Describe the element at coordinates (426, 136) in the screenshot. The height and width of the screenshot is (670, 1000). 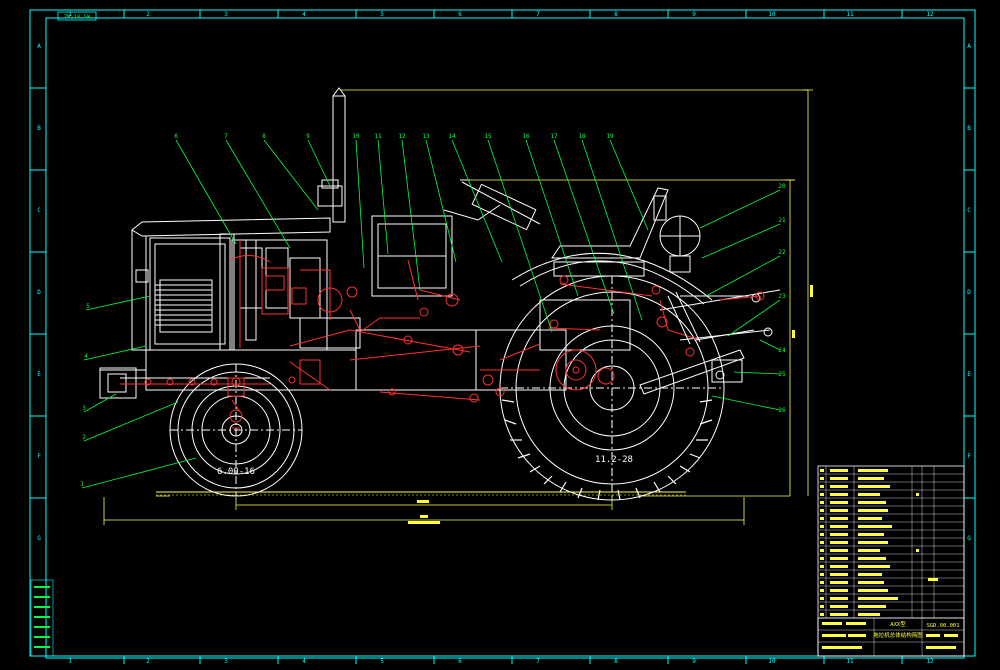
I see `callout: 13` at that location.